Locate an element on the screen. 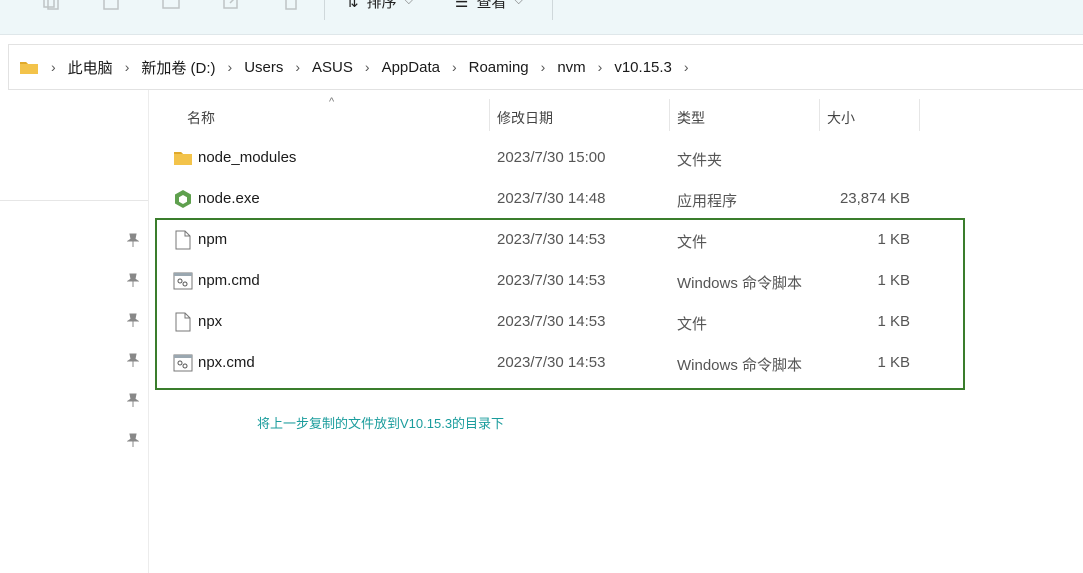 The image size is (1083, 573). copy-icon is located at coordinates (51, 5).